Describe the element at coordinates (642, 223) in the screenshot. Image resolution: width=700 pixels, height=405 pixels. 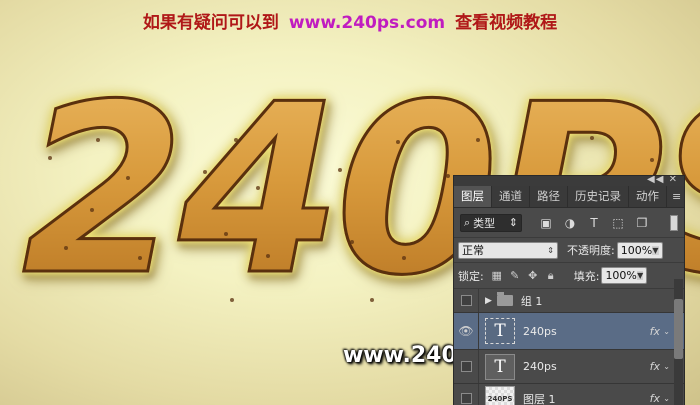
I see `smart-object-filter-icon: ❐` at that location.